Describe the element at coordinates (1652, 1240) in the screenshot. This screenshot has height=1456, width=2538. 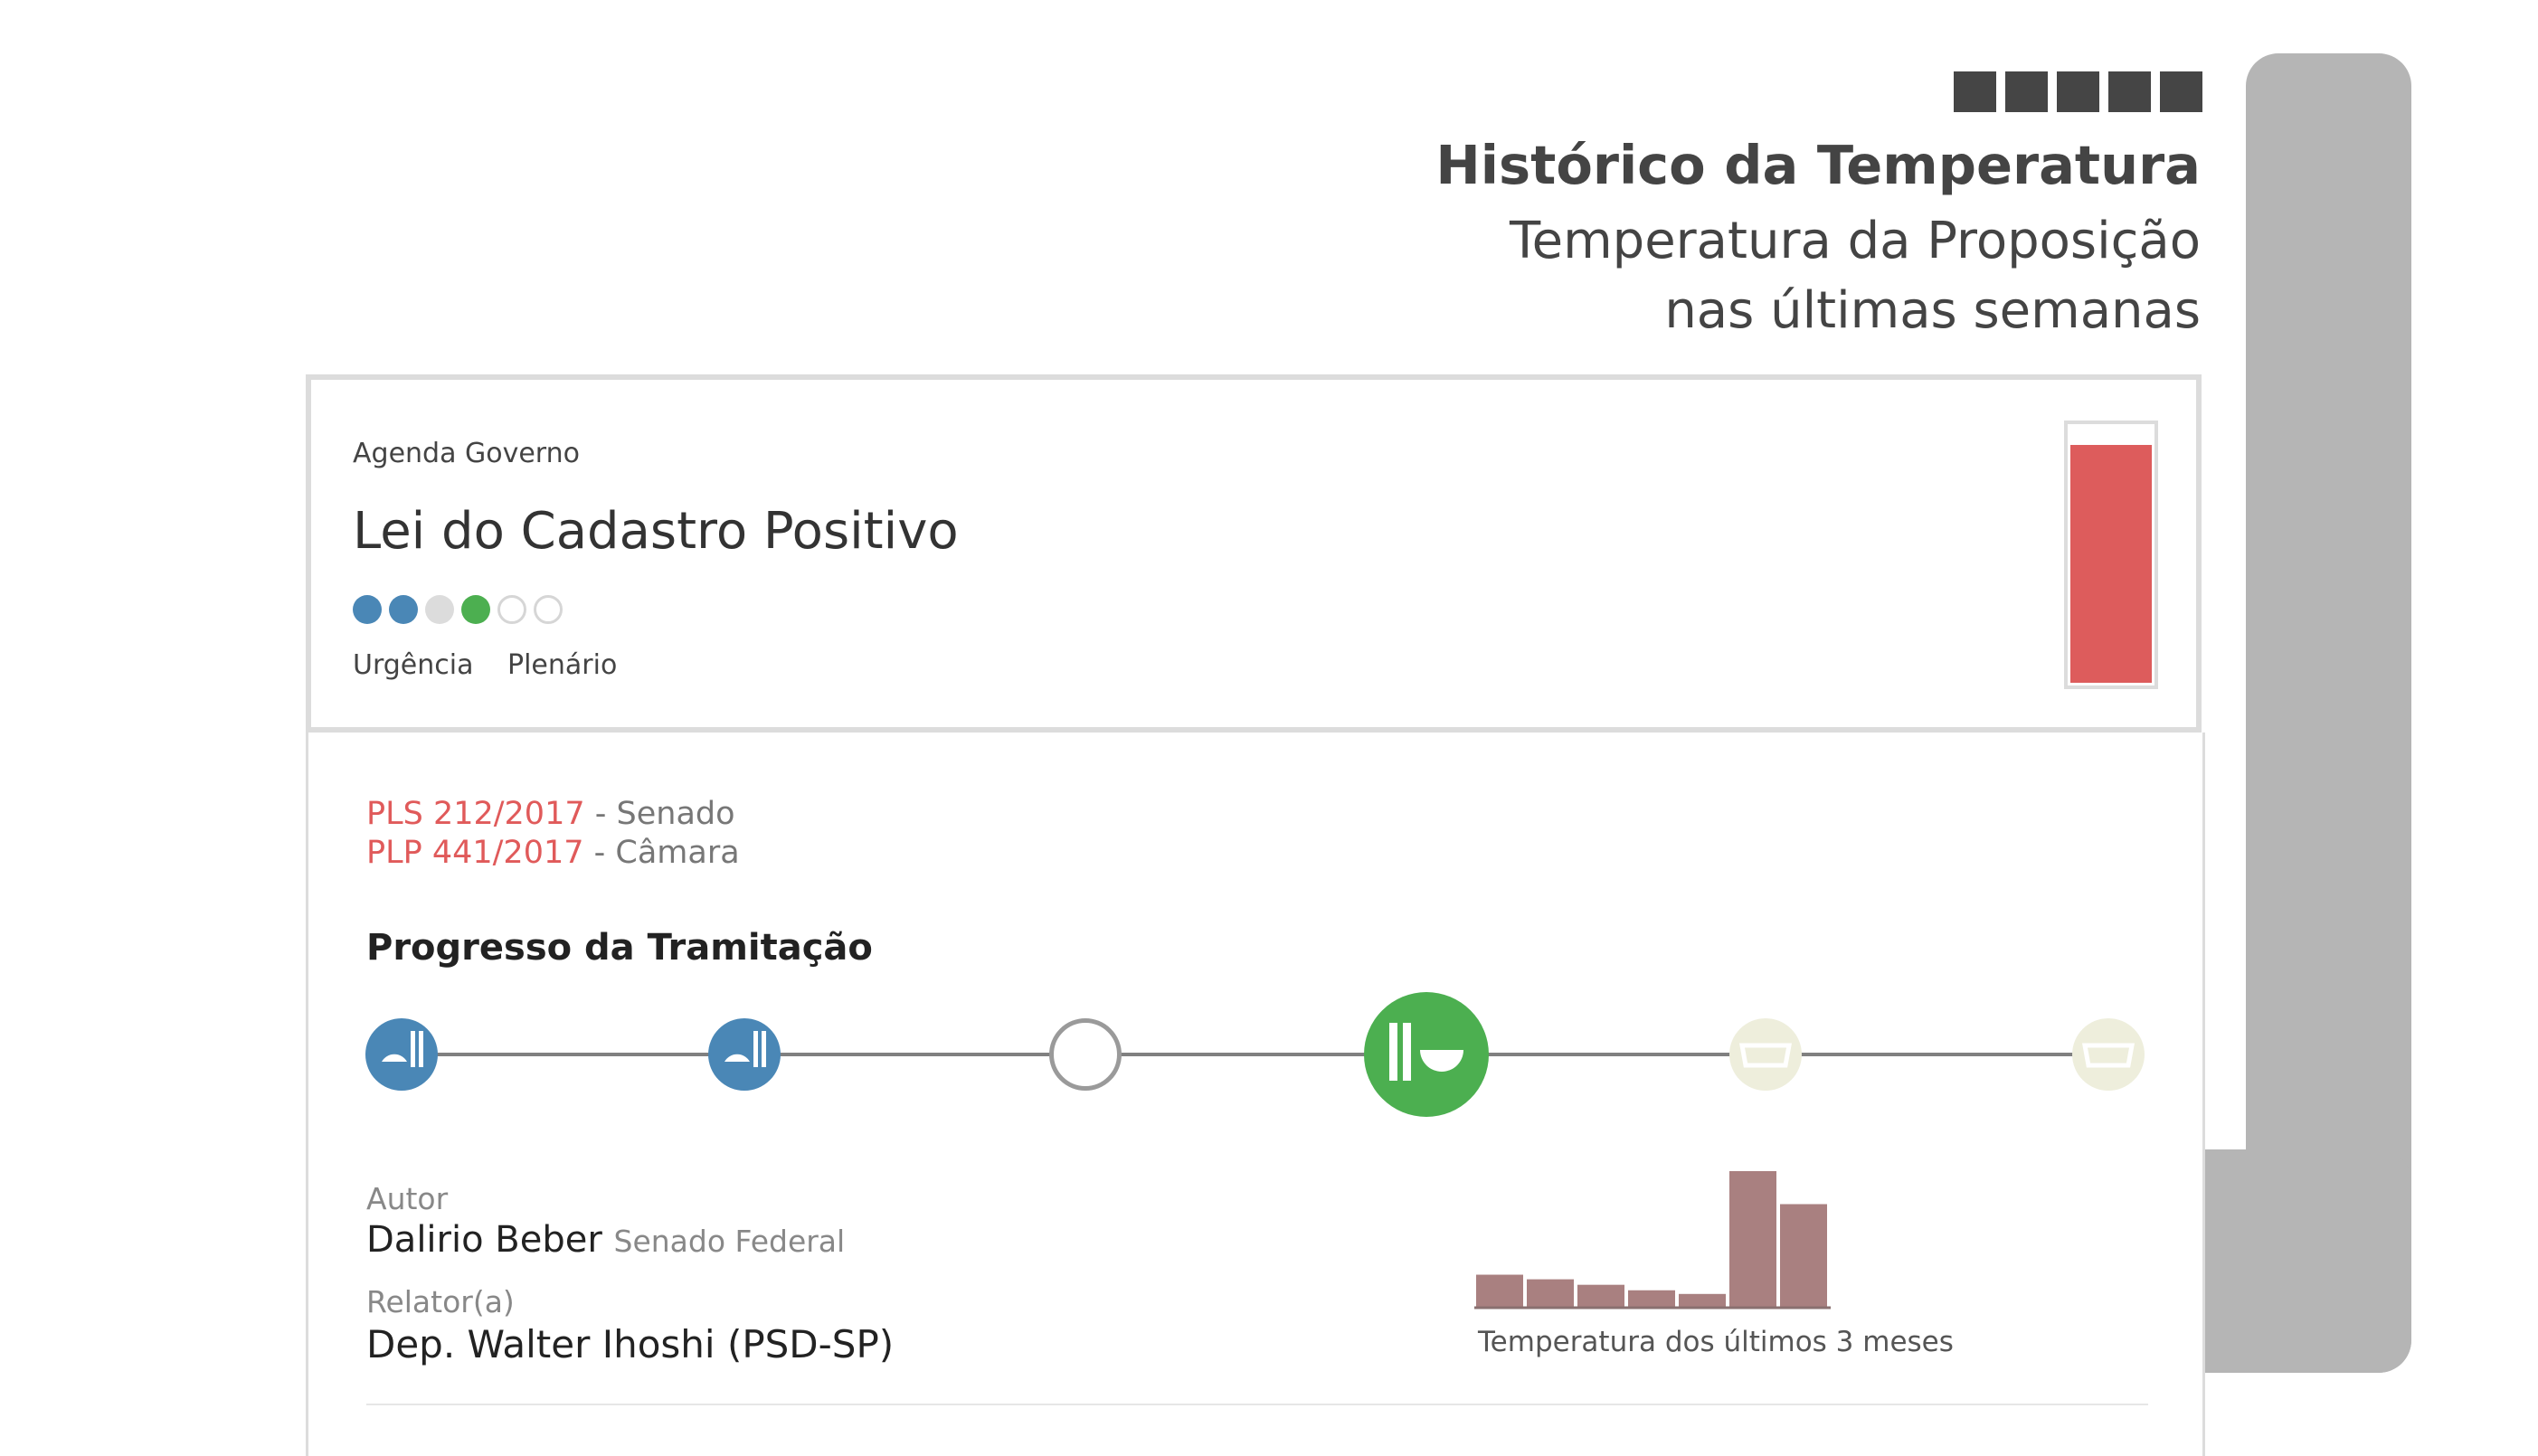
I see `temperature-history-chart` at that location.